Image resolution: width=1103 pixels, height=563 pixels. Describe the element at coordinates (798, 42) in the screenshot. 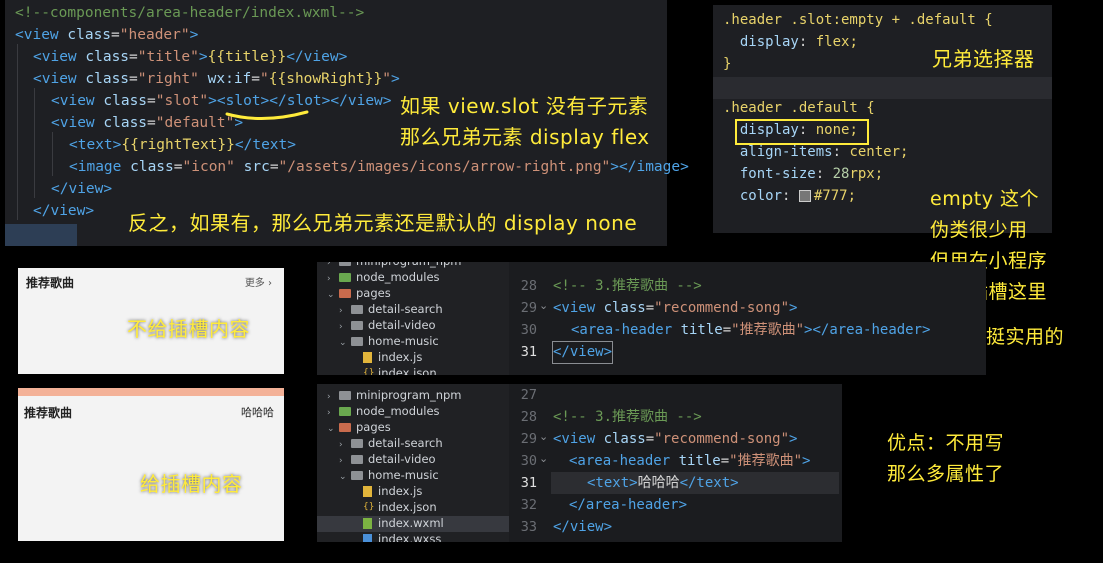

I see `css-line: display: flex;` at that location.